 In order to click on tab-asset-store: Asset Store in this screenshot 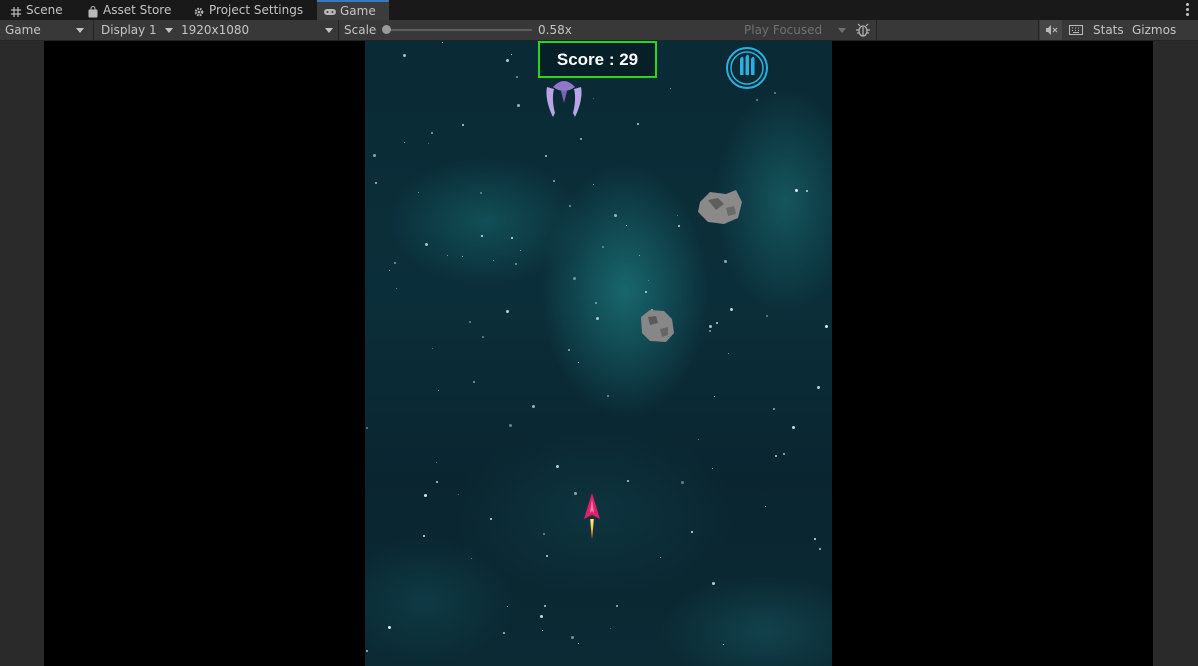, I will do `click(132, 10)`.